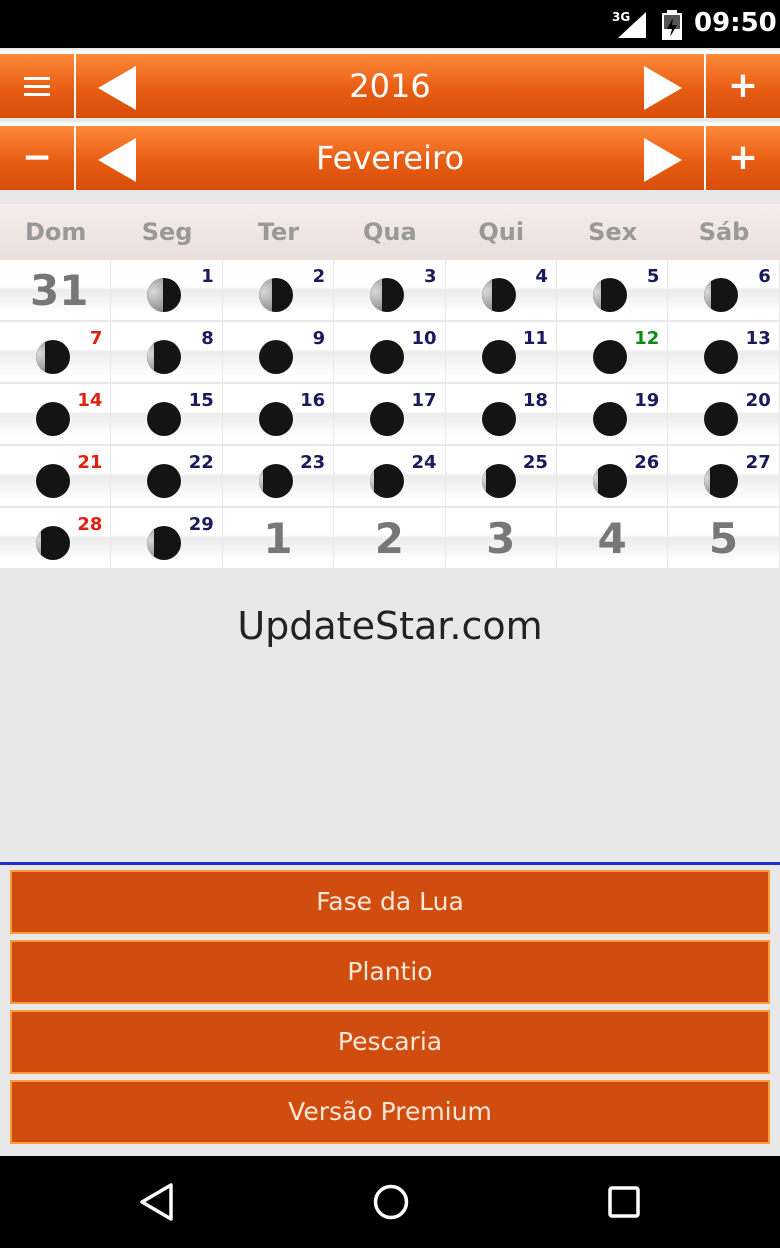 The image size is (780, 1248). Describe the element at coordinates (535, 462) in the screenshot. I see `day-number: 25` at that location.